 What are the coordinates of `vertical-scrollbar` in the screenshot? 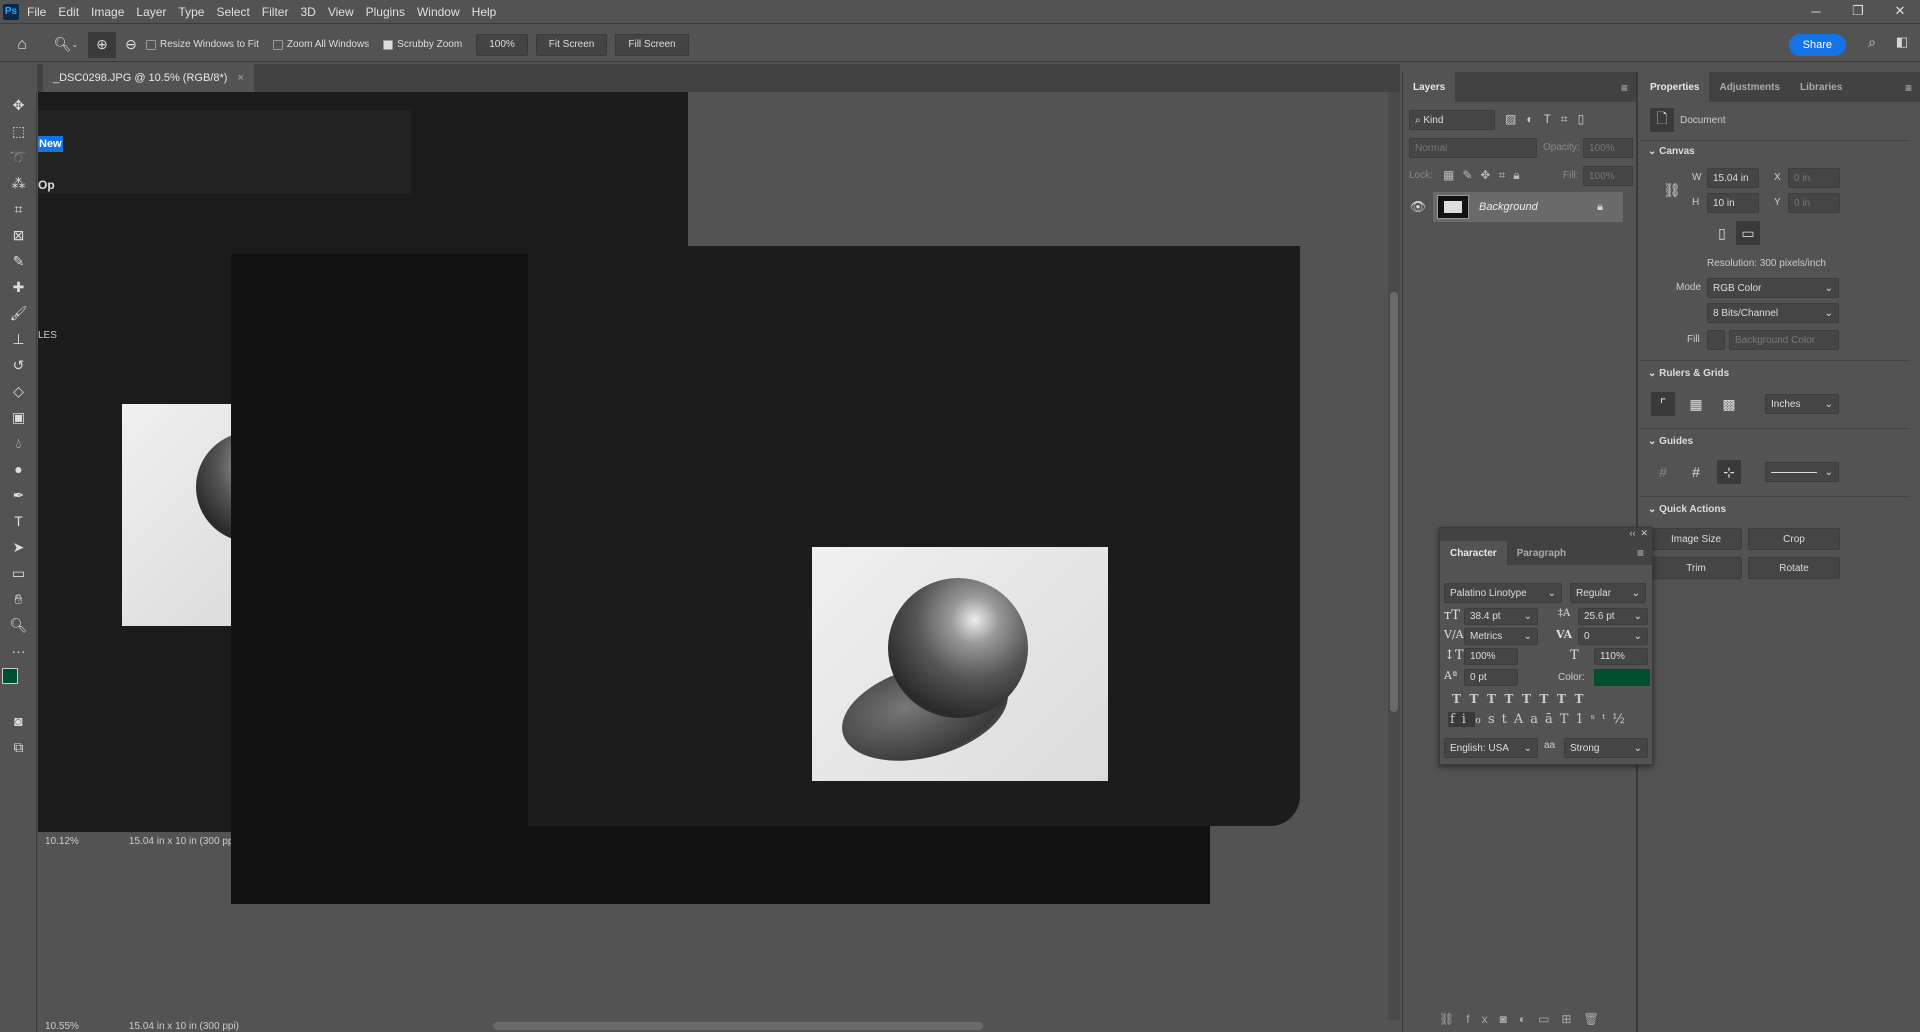 It's located at (1394, 556).